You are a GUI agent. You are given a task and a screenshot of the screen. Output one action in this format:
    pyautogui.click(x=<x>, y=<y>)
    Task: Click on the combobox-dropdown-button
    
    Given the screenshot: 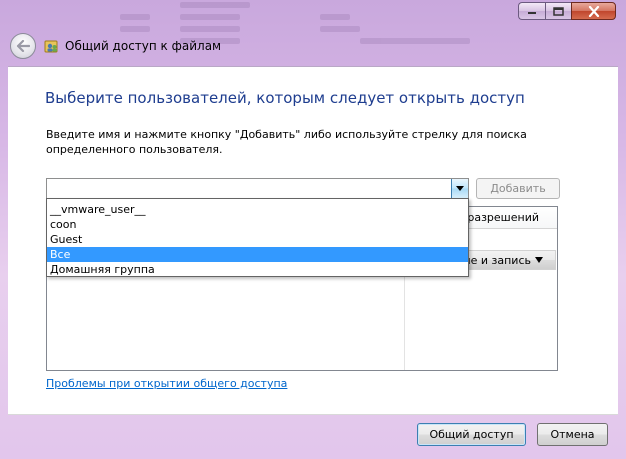 What is the action you would take?
    pyautogui.click(x=459, y=188)
    